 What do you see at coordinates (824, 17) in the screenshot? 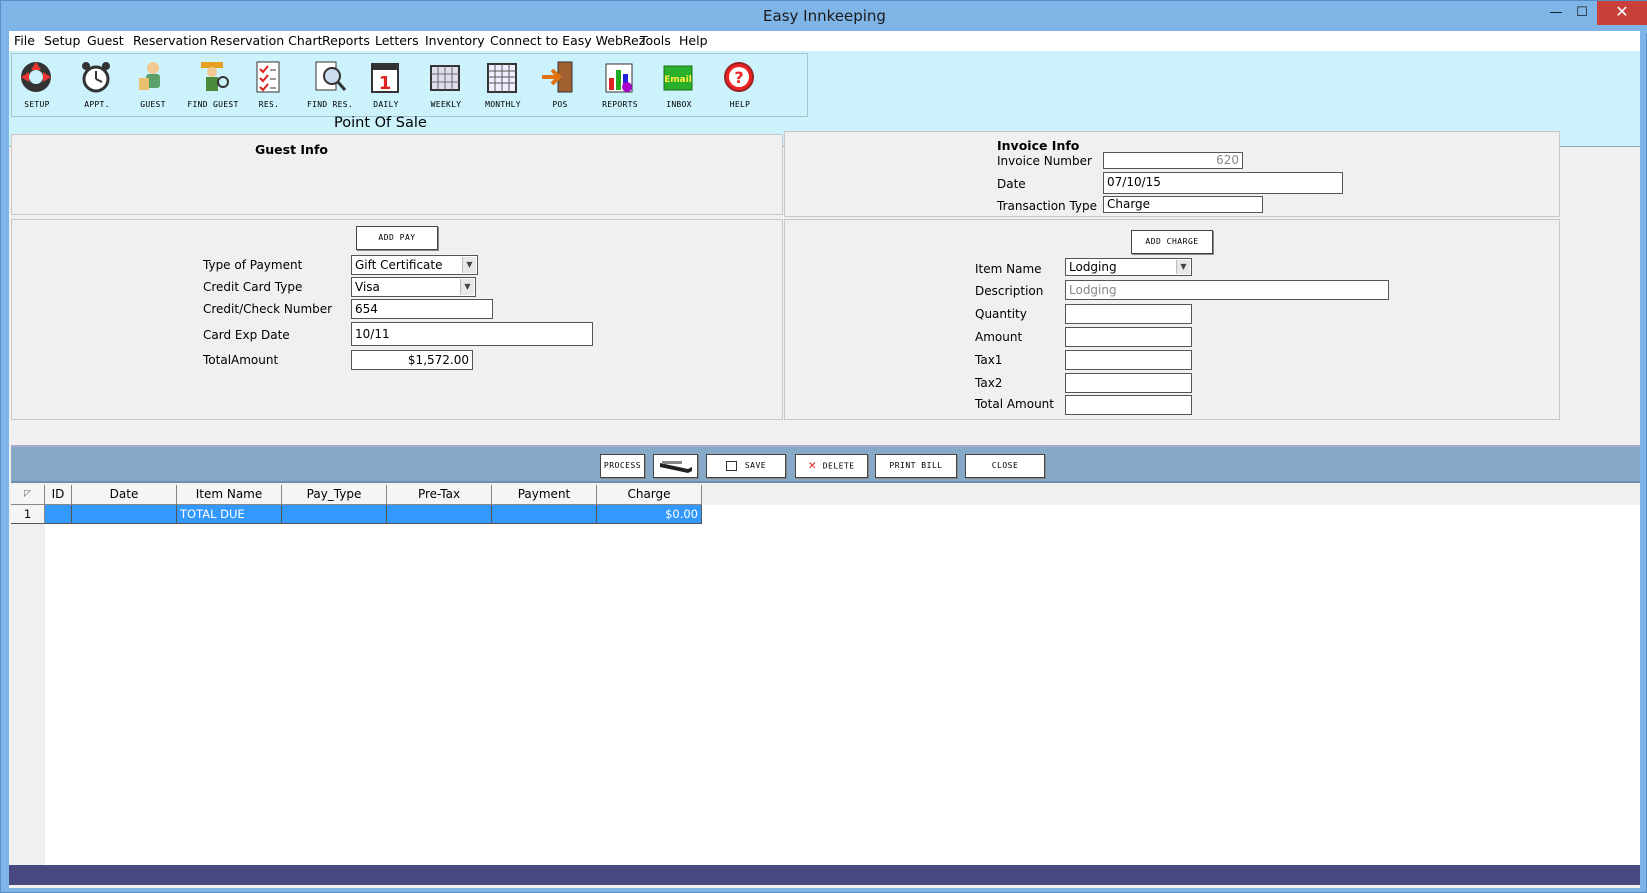
I see `title-bar: Easy Innkeeping — ☐ ✕` at bounding box center [824, 17].